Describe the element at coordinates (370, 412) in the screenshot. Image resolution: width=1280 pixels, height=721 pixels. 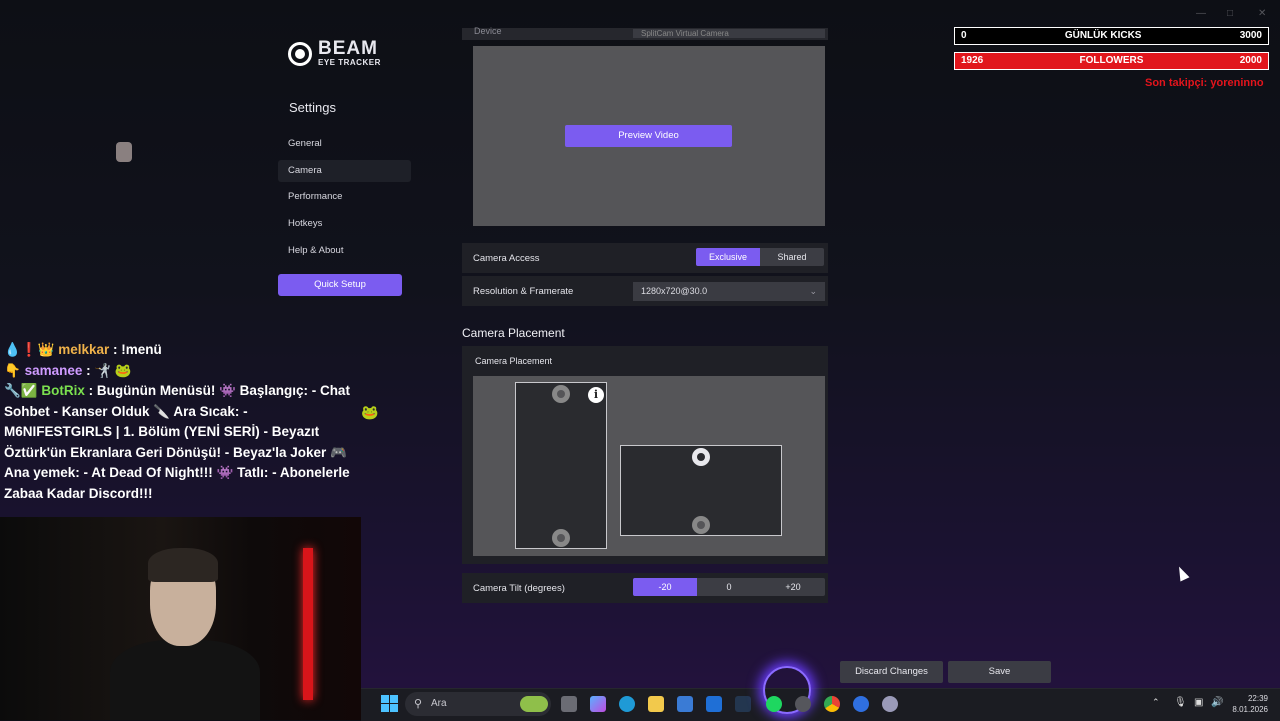
I see `emote-icon: 🐸` at that location.